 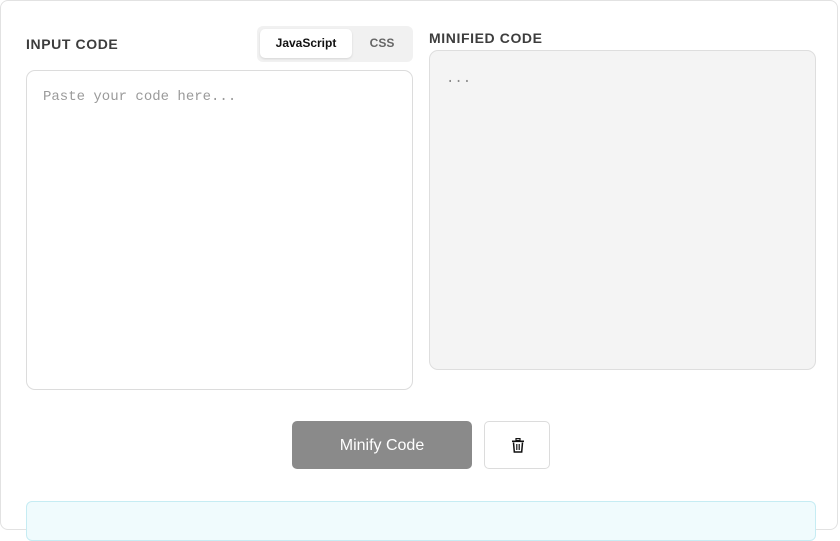 I want to click on clear-button, so click(x=517, y=445).